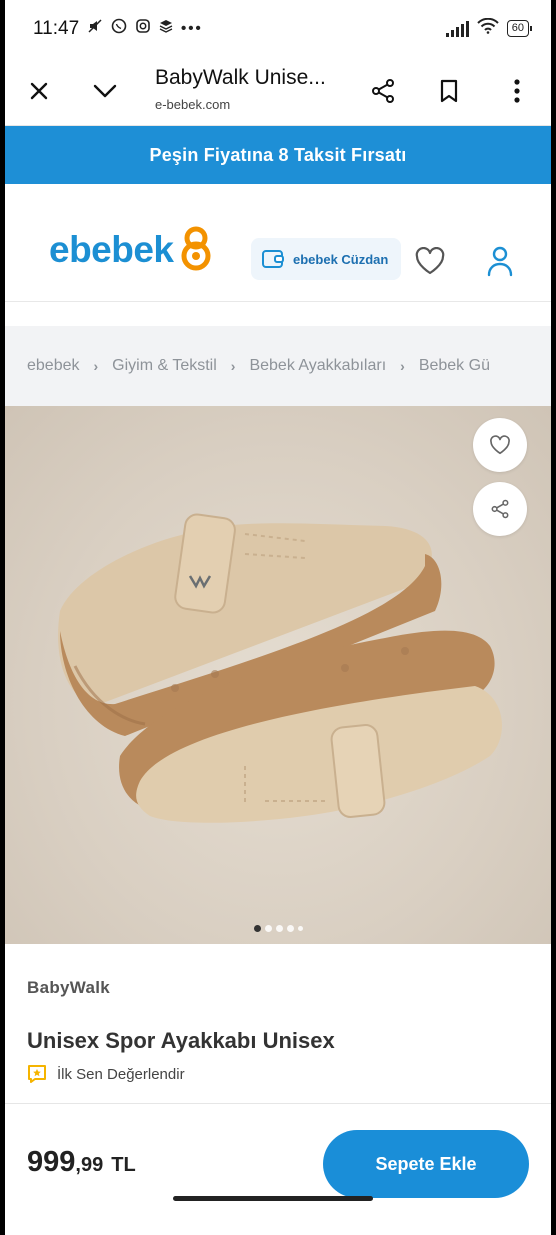  What do you see at coordinates (454, 366) in the screenshot?
I see `breadcrumb-item-current: Bebek Gü` at bounding box center [454, 366].